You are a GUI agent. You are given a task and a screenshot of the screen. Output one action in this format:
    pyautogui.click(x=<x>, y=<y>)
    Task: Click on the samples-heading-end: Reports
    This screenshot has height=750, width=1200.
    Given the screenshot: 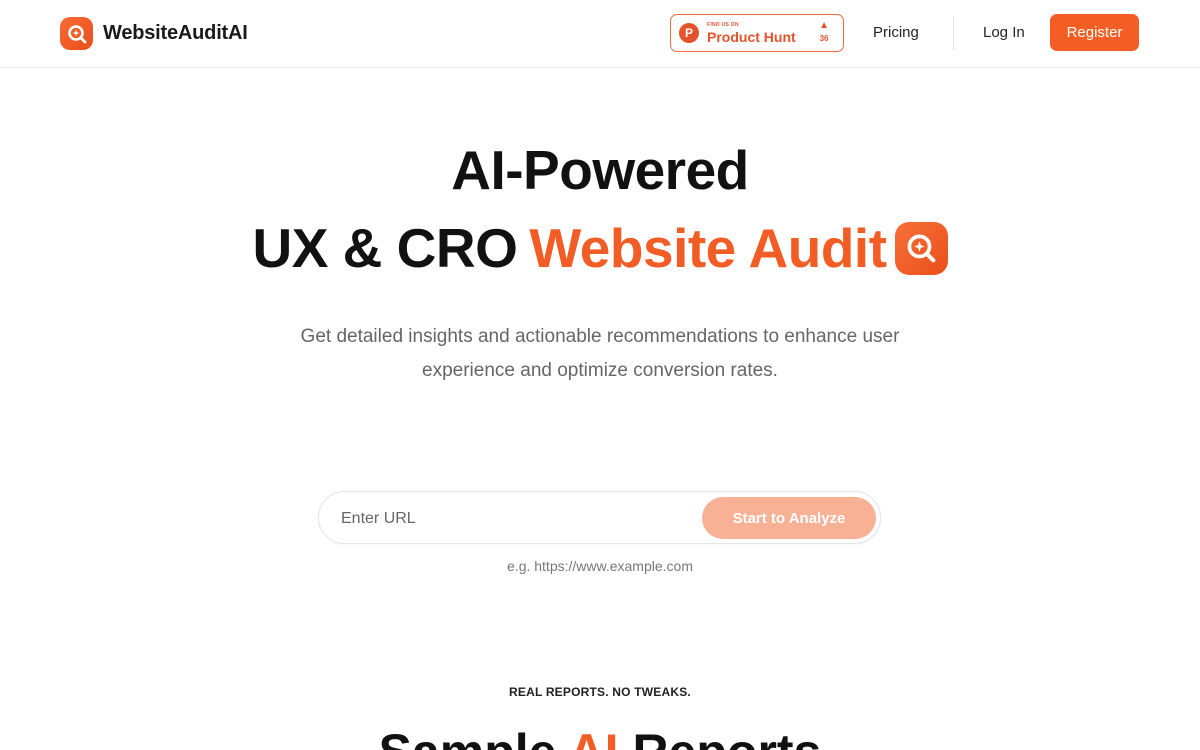 What is the action you would take?
    pyautogui.click(x=720, y=737)
    